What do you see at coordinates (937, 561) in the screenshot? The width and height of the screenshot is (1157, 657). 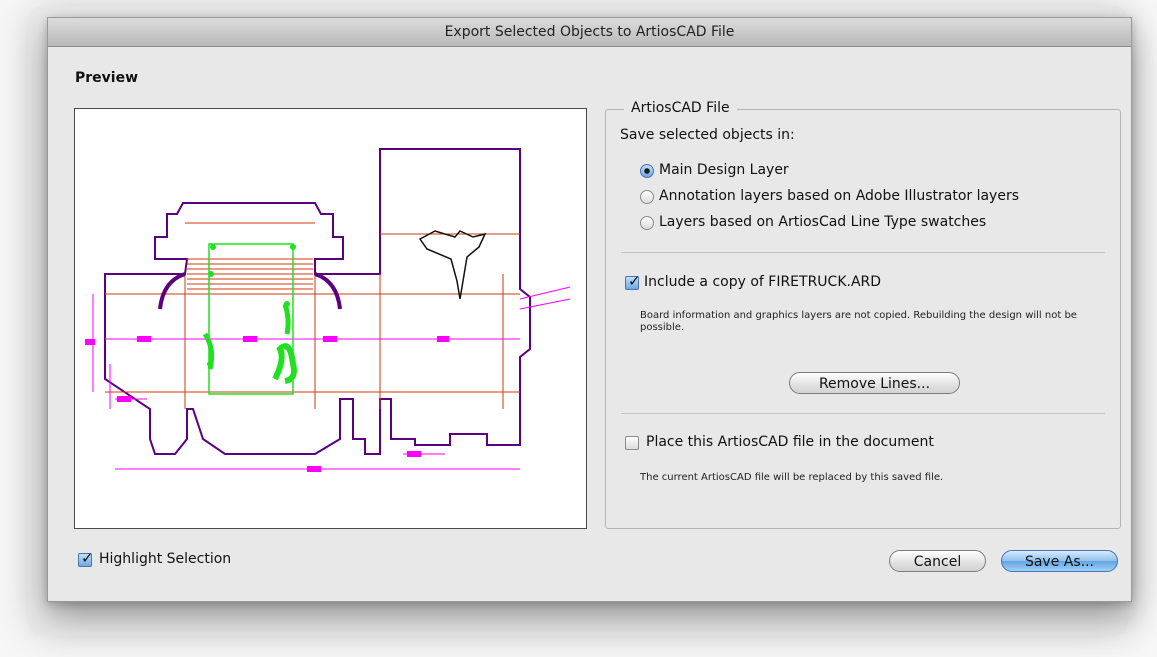 I see `cancel-button: Cancel` at bounding box center [937, 561].